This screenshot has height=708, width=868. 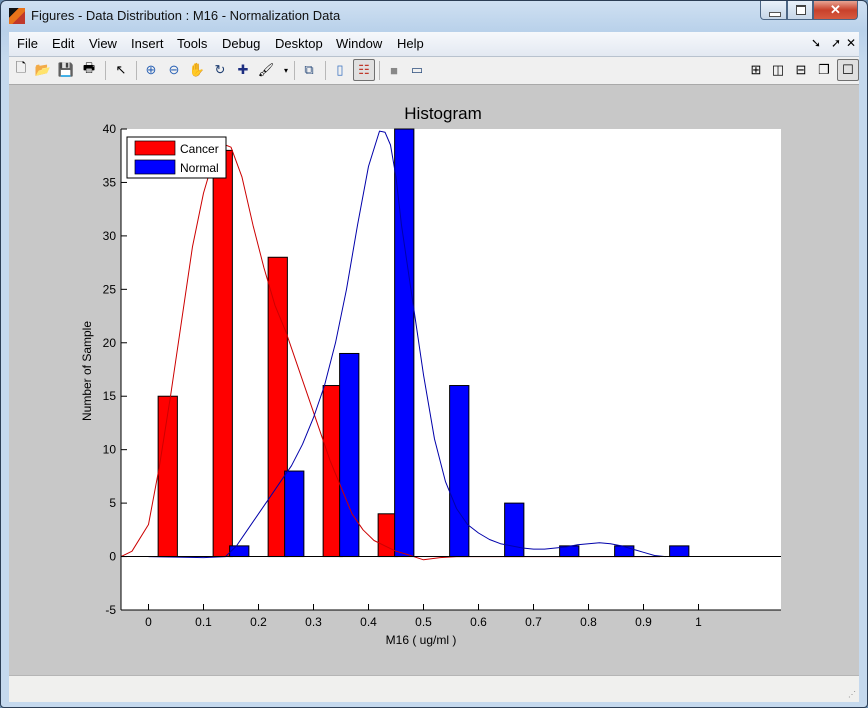 I want to click on y-tick-label: 10, so click(x=110, y=450).